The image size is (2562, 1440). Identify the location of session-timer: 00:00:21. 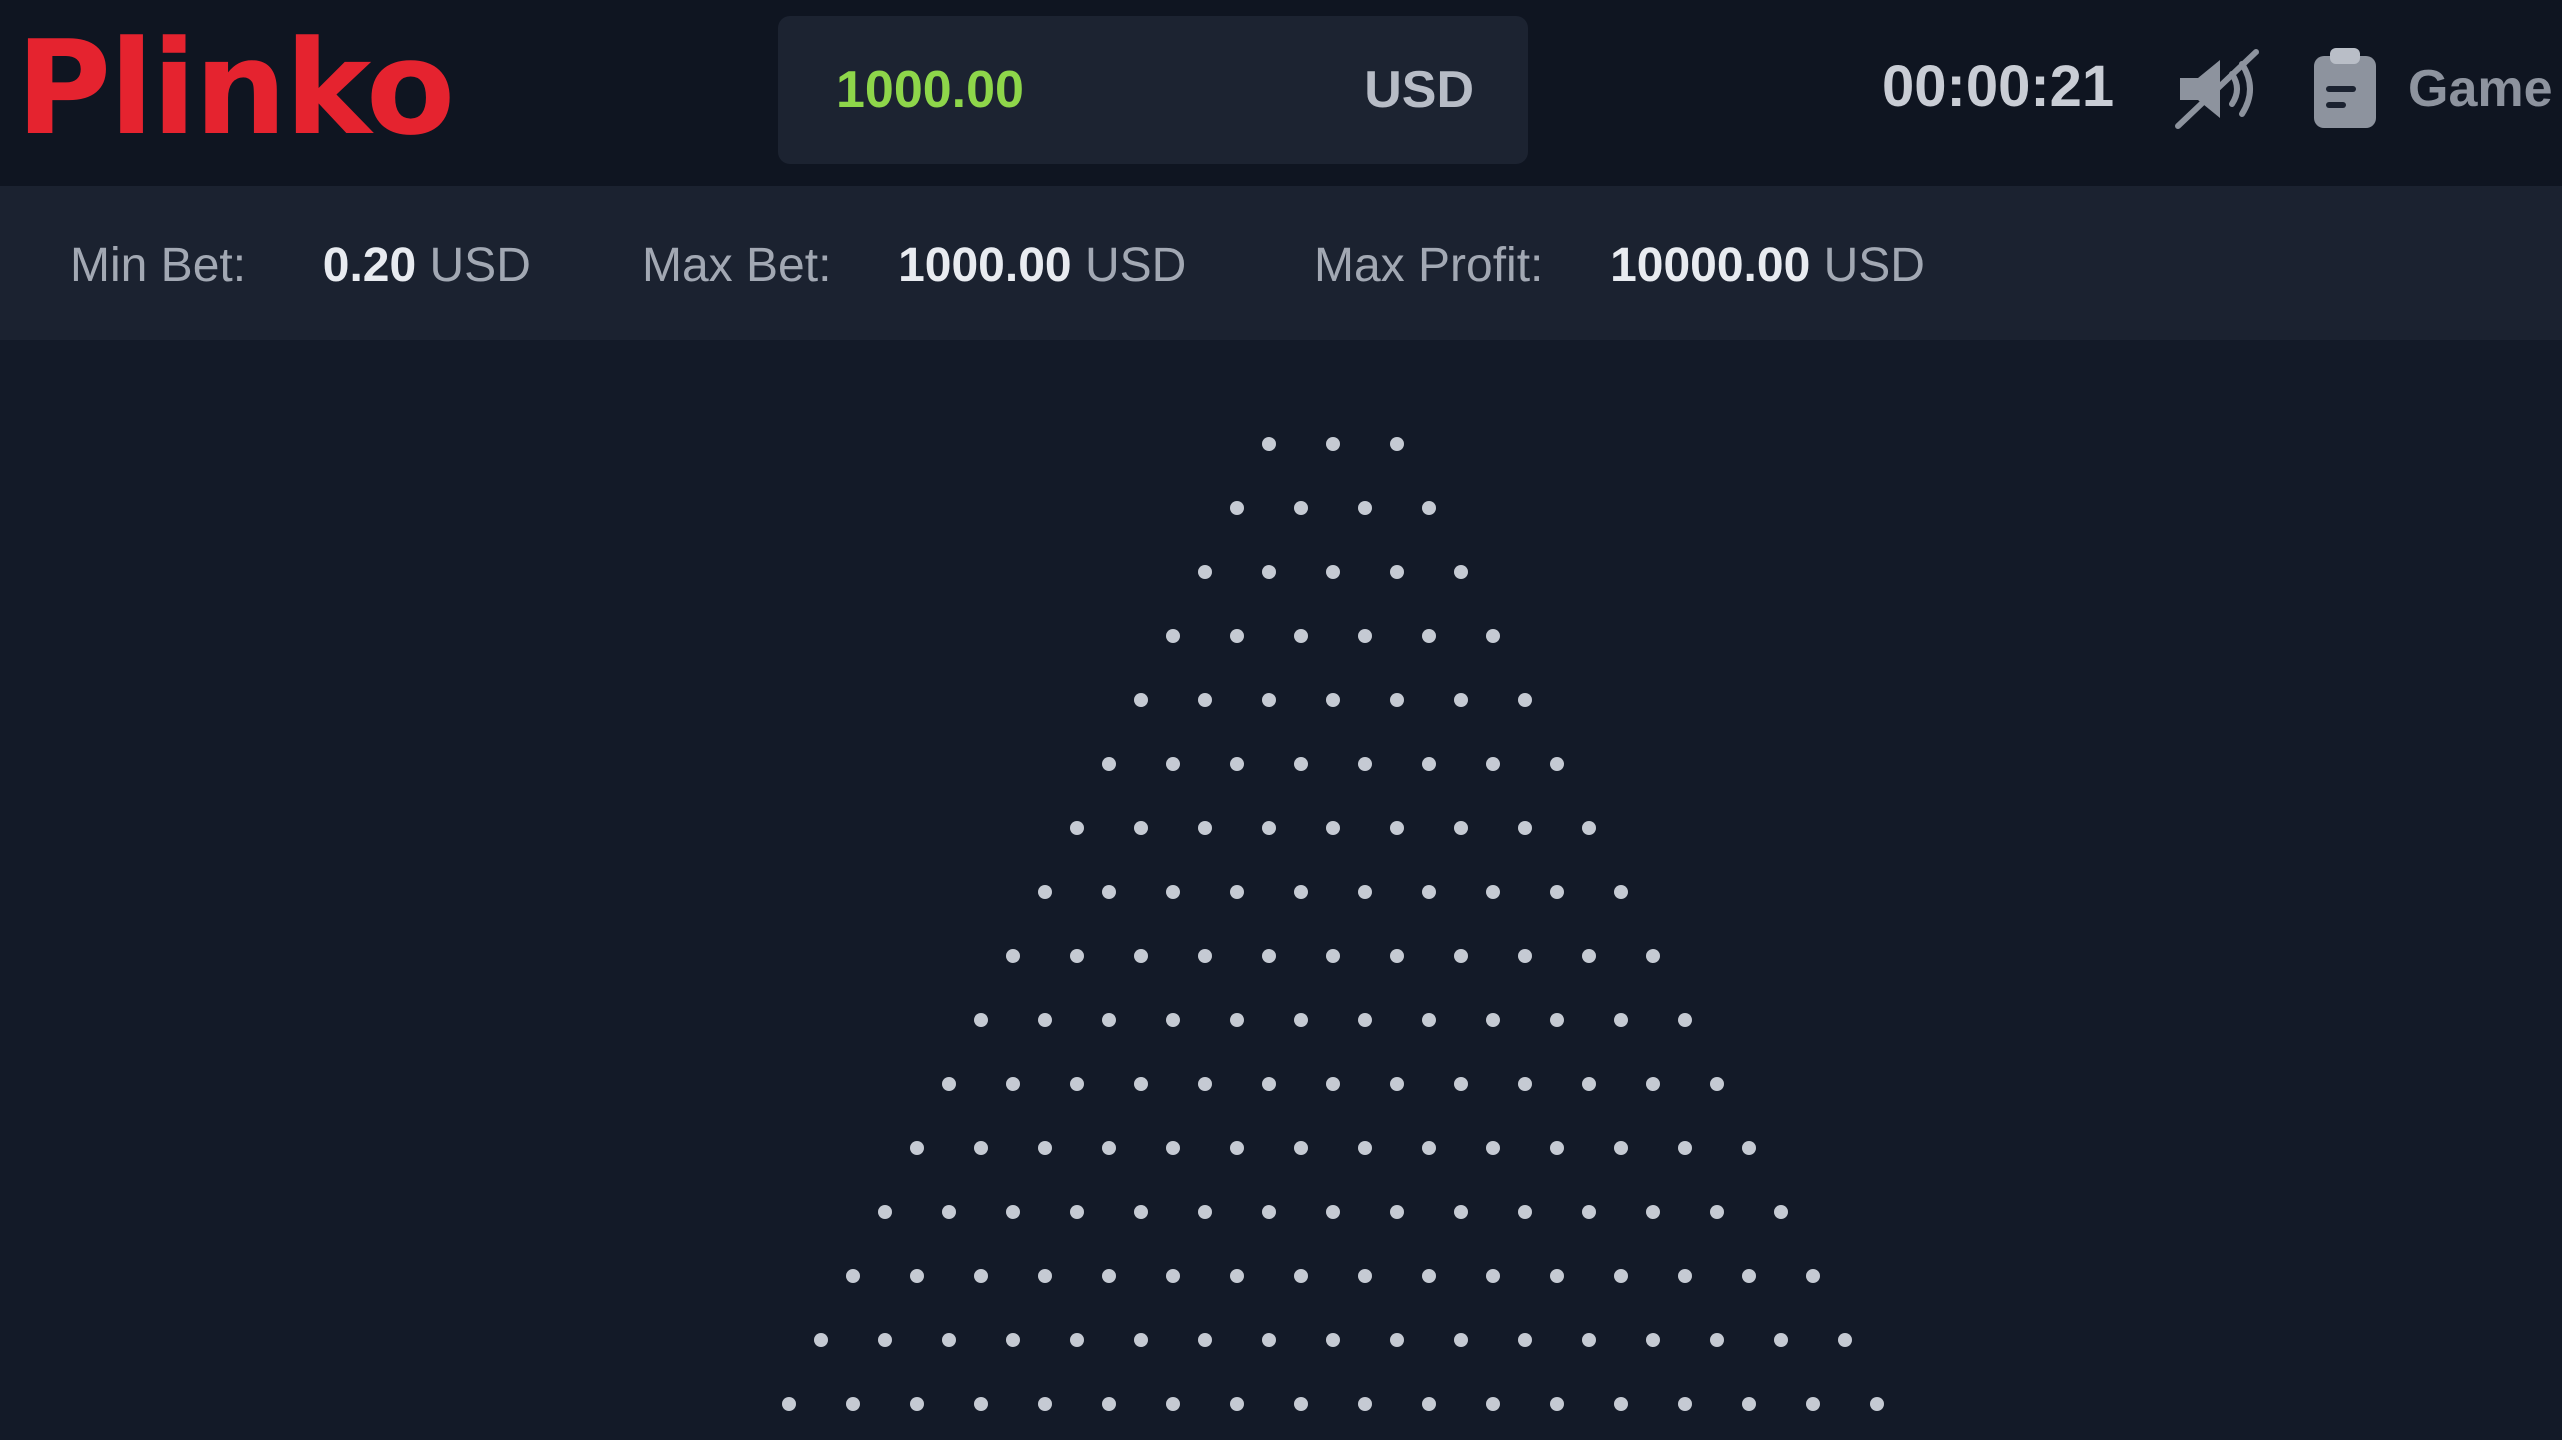
(1998, 86).